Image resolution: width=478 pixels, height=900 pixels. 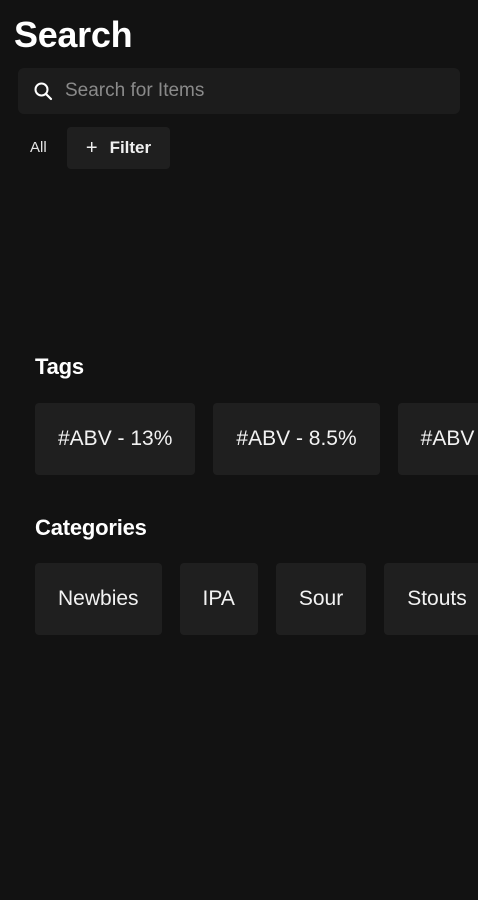 What do you see at coordinates (59, 366) in the screenshot?
I see `tags-section-title: Tags` at bounding box center [59, 366].